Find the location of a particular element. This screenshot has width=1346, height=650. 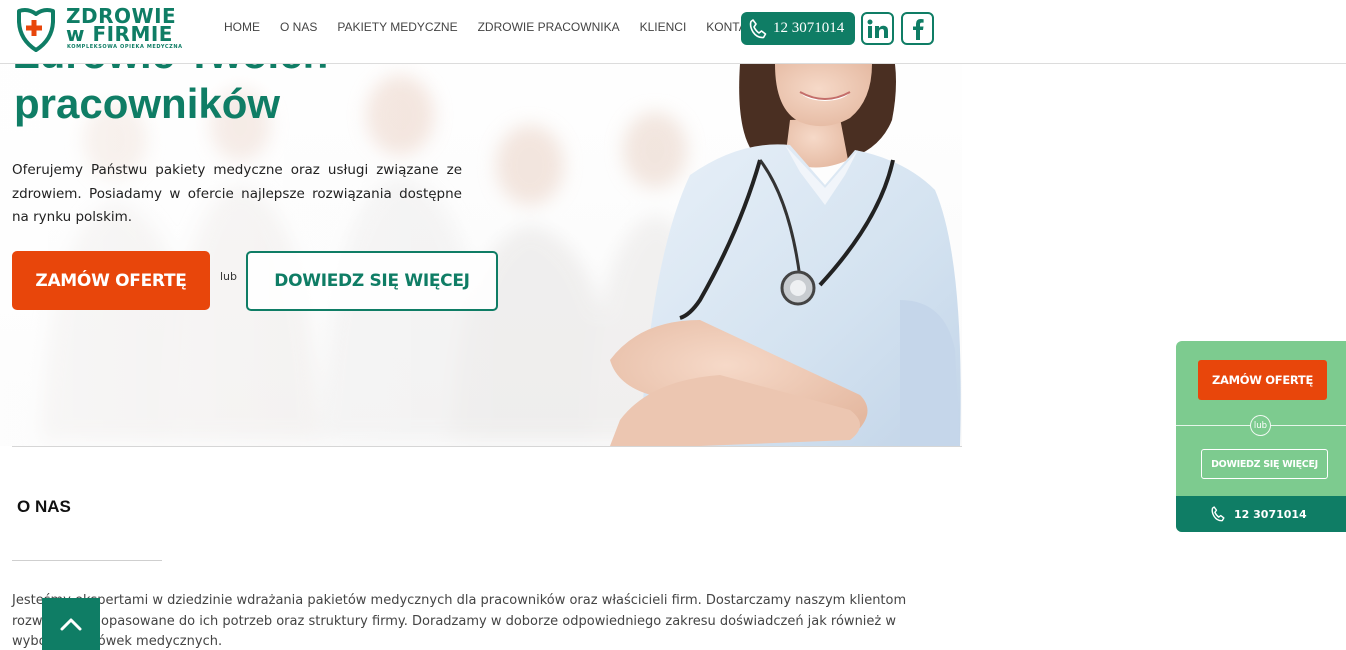

back-to-top-button is located at coordinates (71, 624).